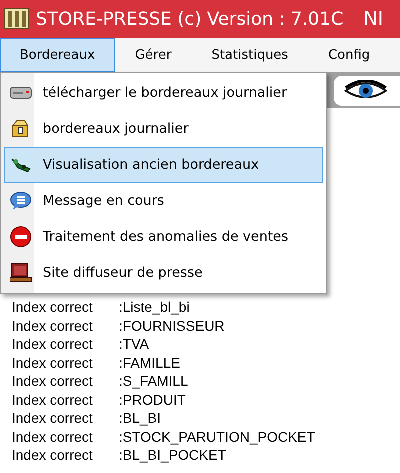 The height and width of the screenshot is (473, 400). What do you see at coordinates (58, 55) in the screenshot?
I see `menu-item: Bordereaux` at bounding box center [58, 55].